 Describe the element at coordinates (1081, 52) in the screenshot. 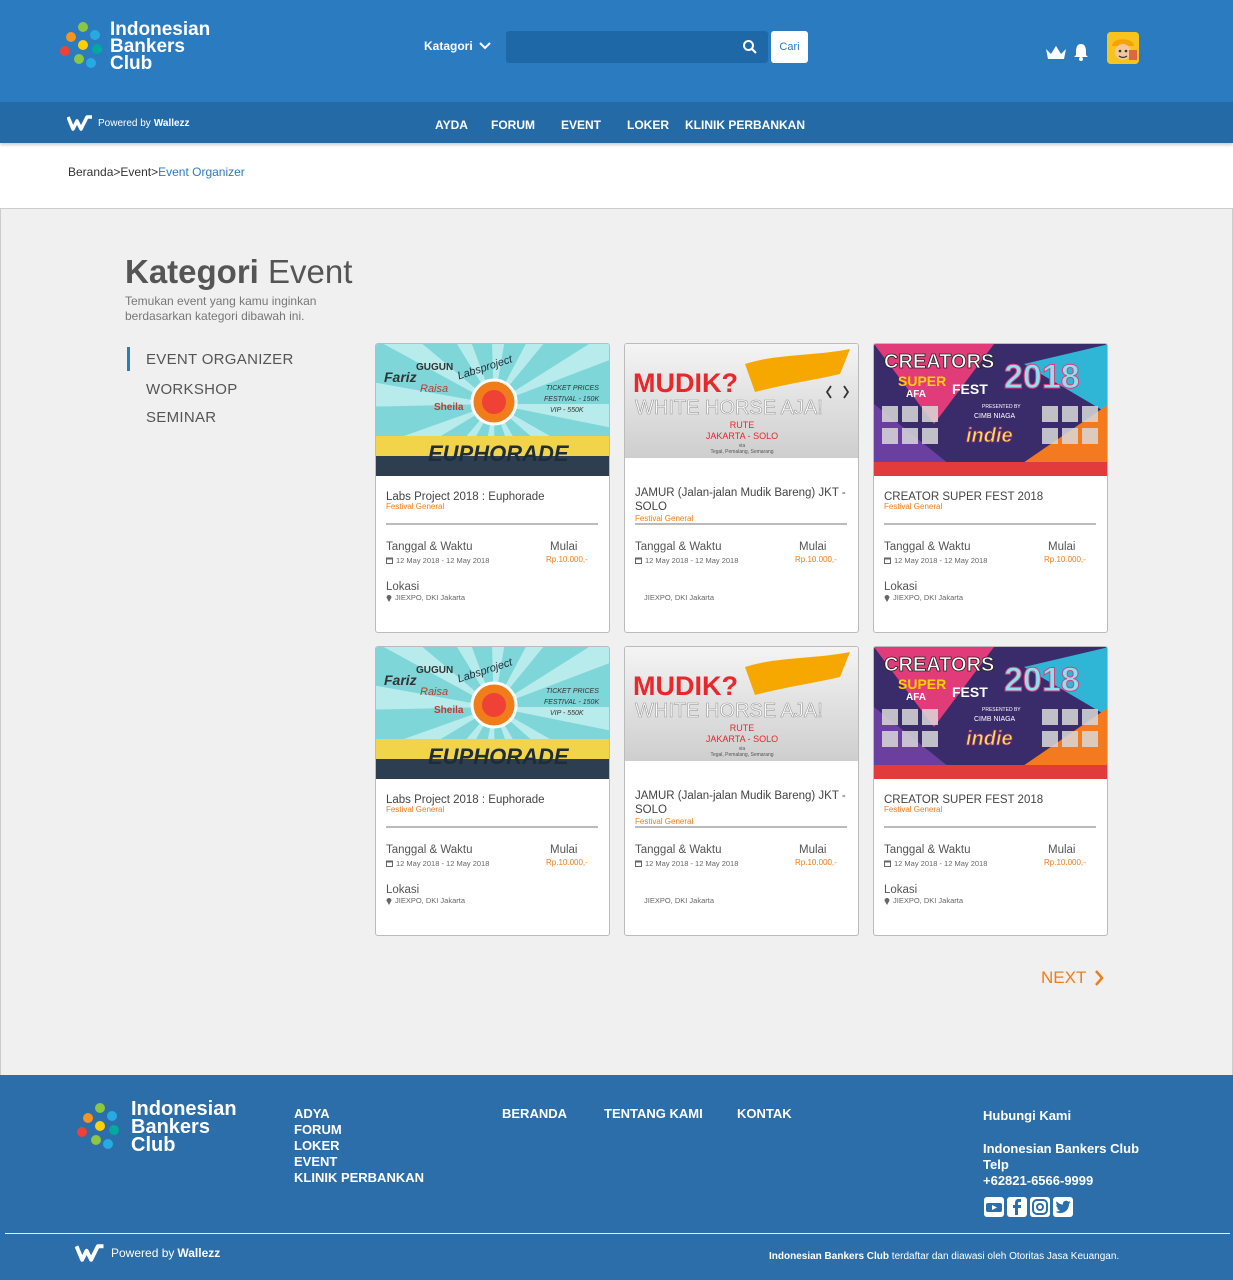

I see `bell-icon` at that location.